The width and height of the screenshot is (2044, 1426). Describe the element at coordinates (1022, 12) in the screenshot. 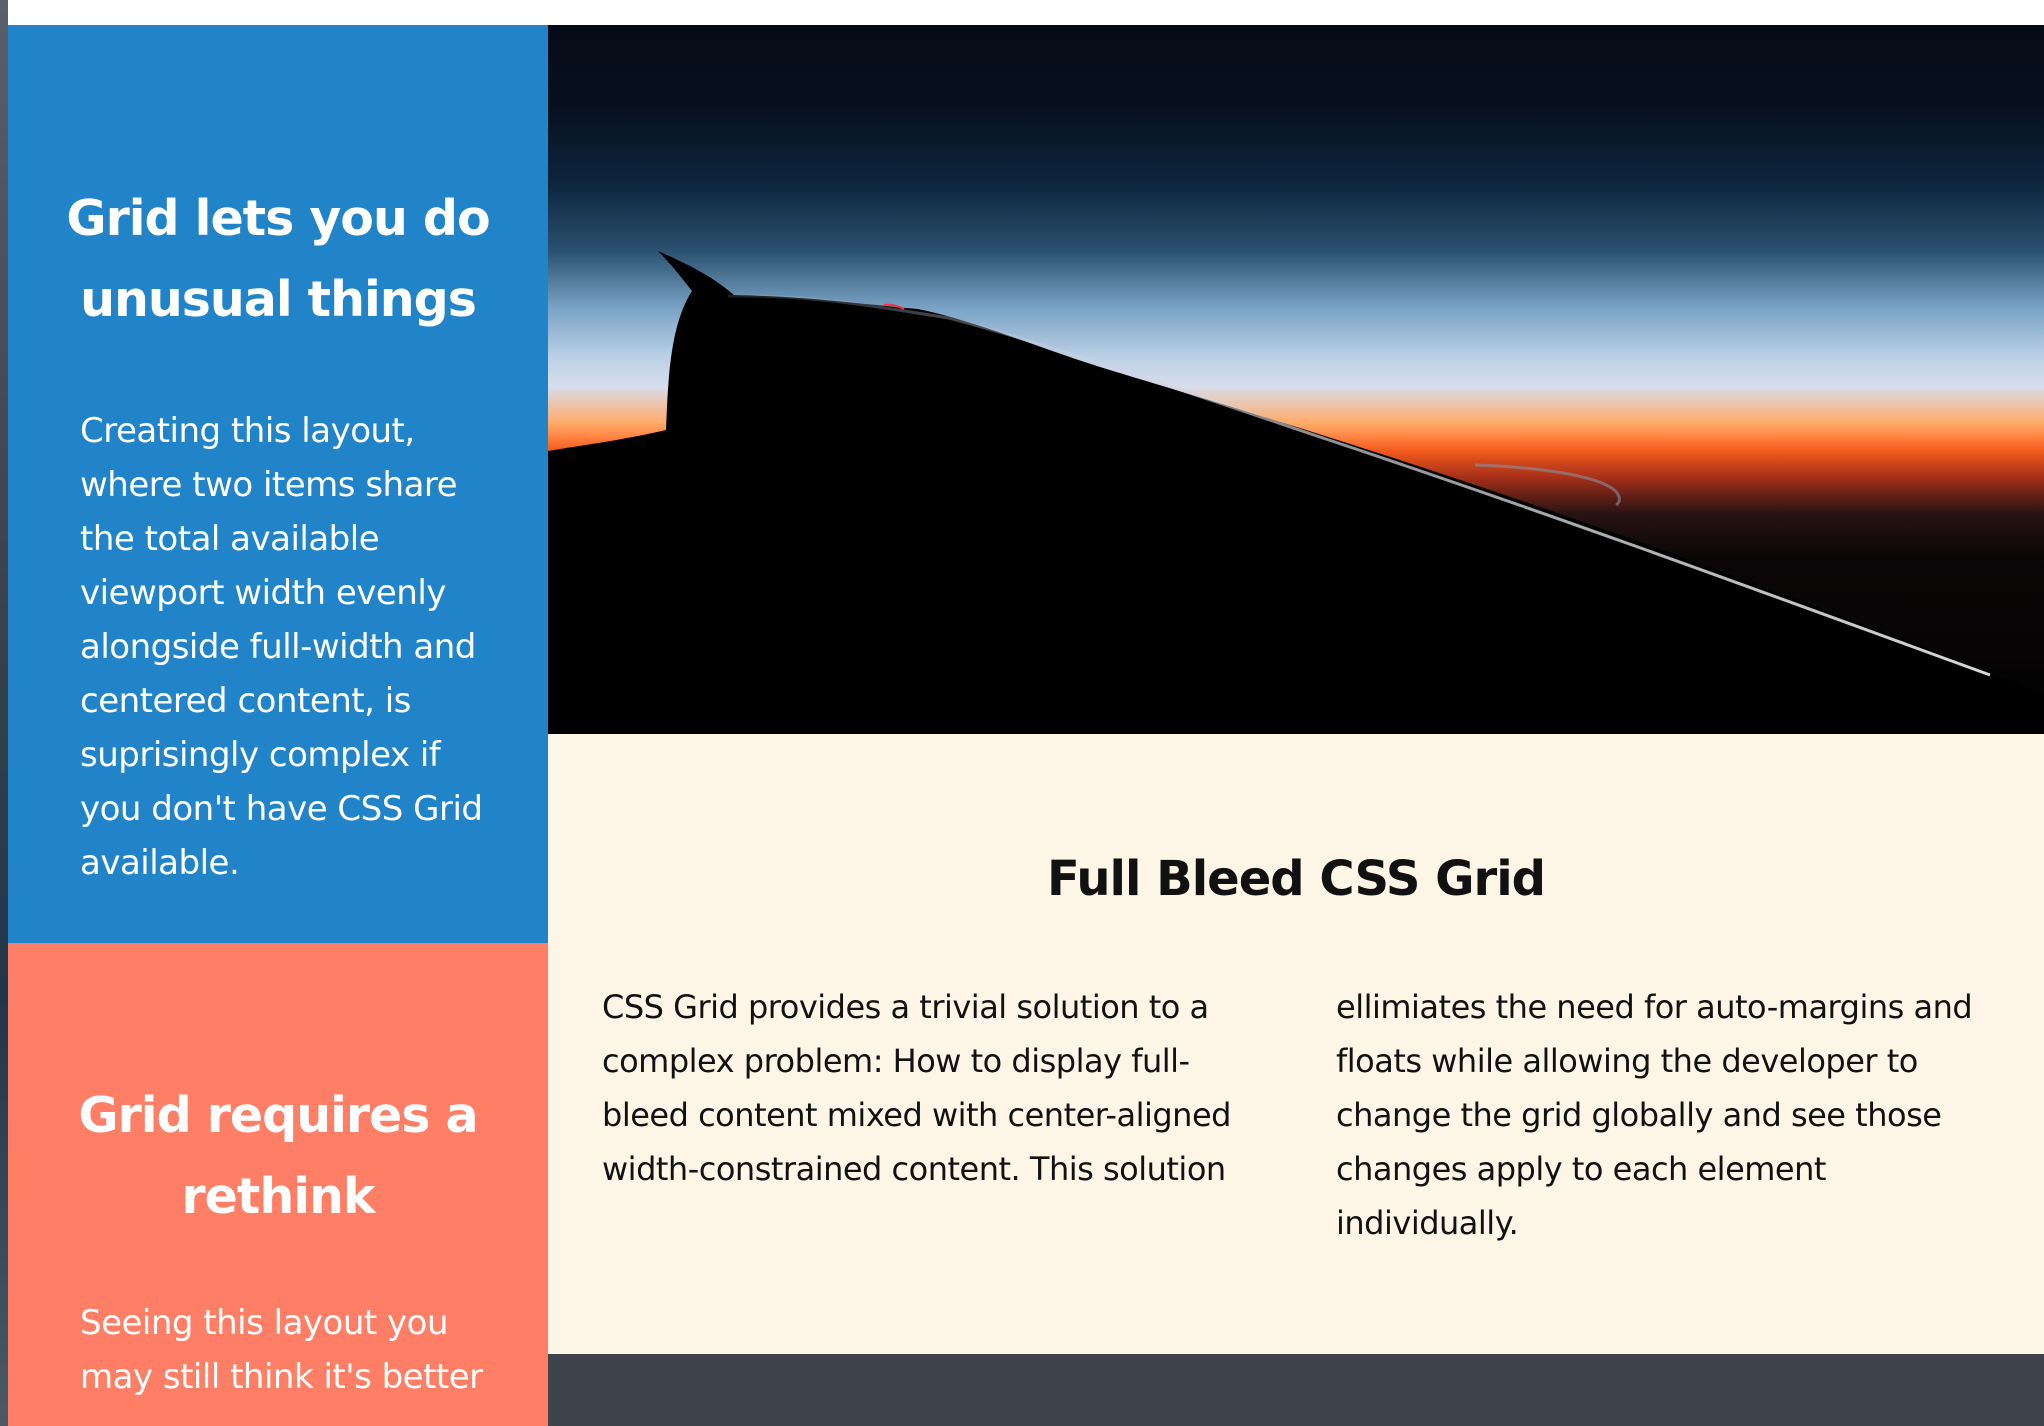

I see `top-white-strip` at that location.